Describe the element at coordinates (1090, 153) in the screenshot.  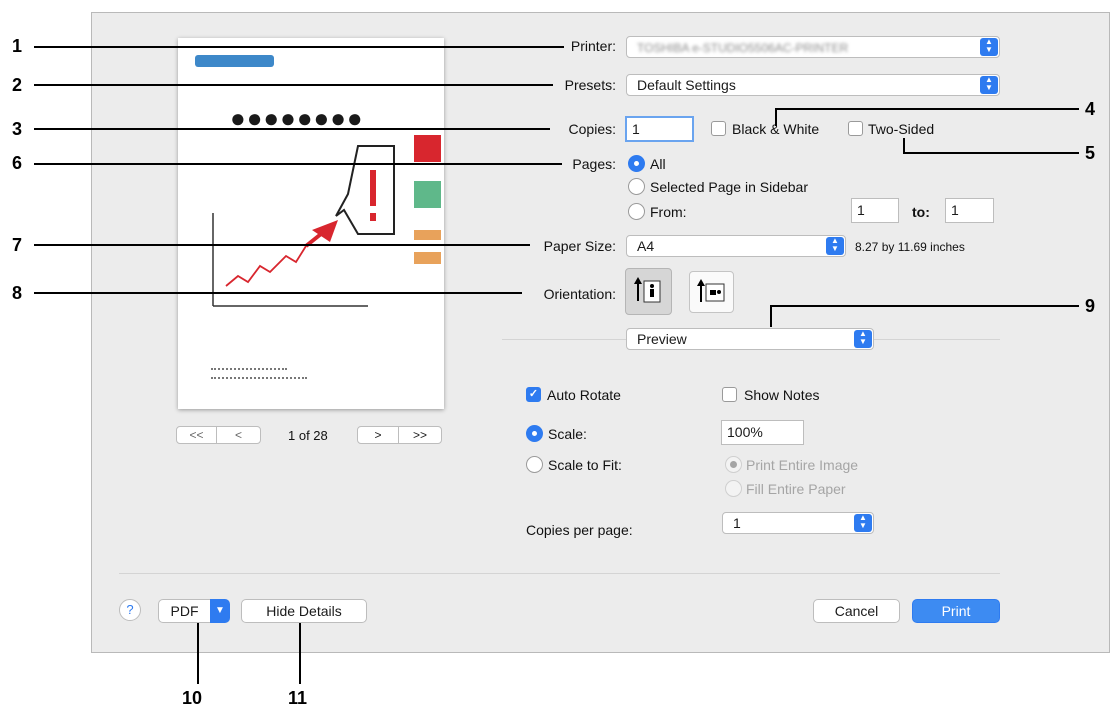
I see `callout-5: 5` at that location.